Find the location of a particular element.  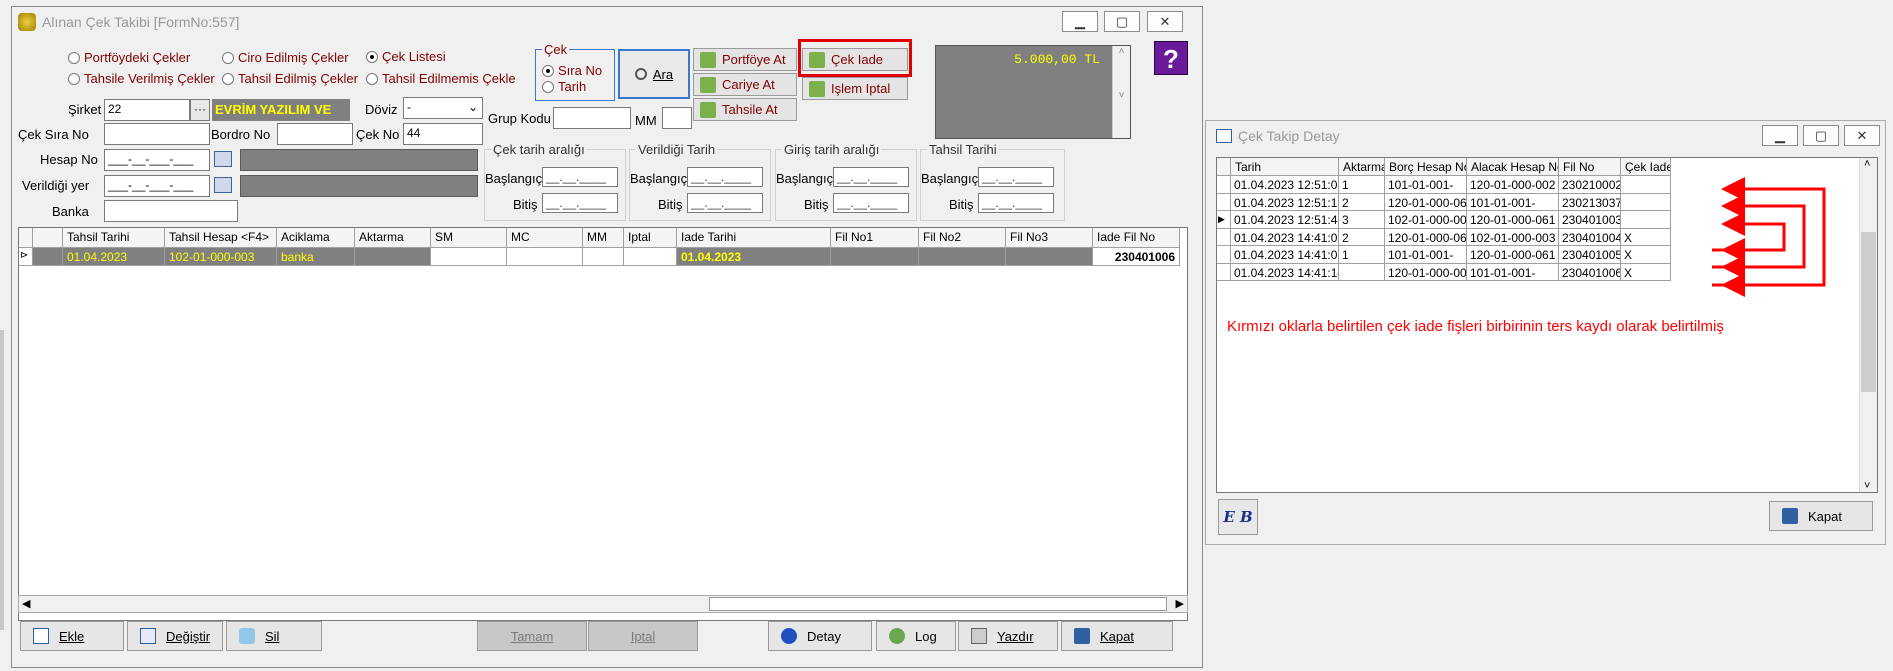

grup-kodu-input is located at coordinates (592, 118).